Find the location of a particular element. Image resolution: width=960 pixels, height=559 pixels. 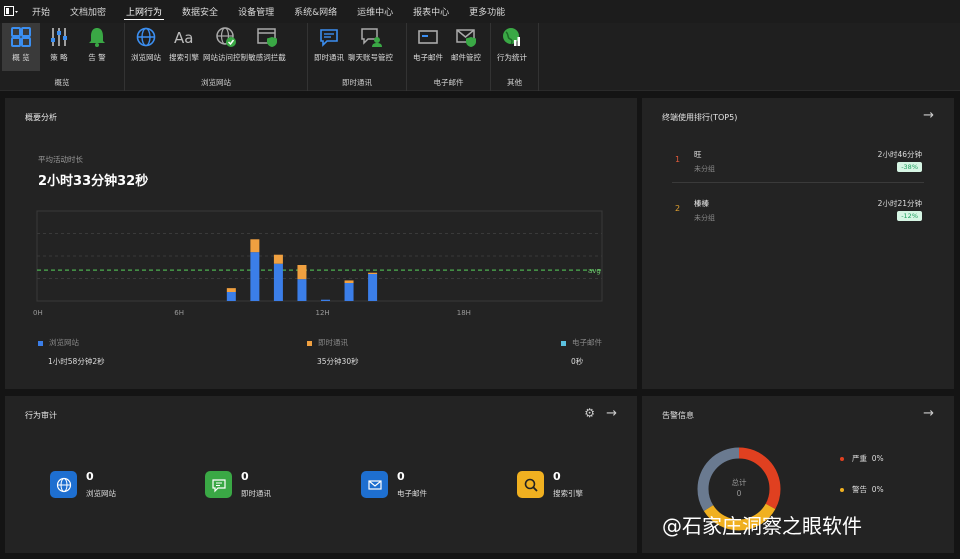

ribbon-group-browsing: 浏览网站 Aa 搜索引擎 网站访问控制 敏感词拦截 浏览网站 is located at coordinates (216, 57).